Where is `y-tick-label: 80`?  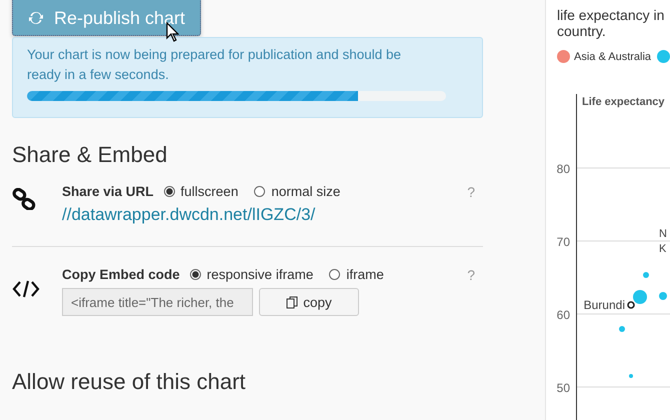
y-tick-label: 80 is located at coordinates (563, 169).